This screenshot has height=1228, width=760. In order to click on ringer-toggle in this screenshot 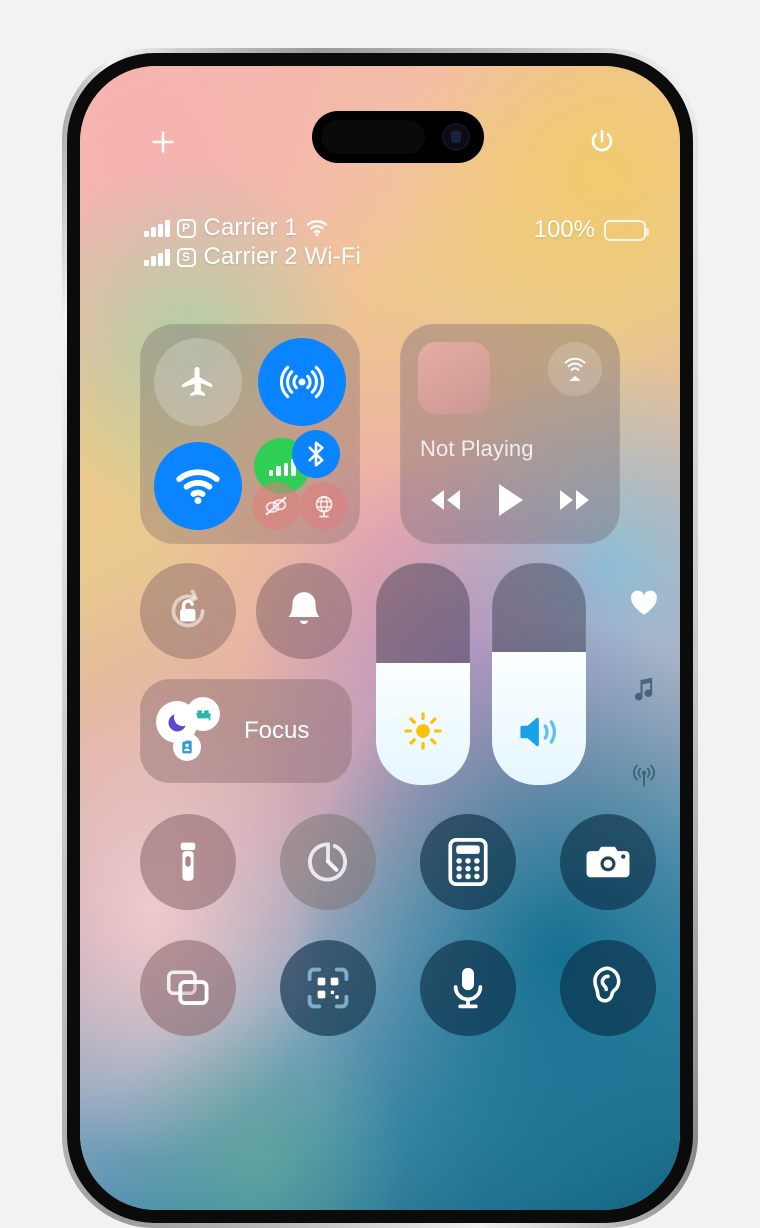, I will do `click(304, 611)`.